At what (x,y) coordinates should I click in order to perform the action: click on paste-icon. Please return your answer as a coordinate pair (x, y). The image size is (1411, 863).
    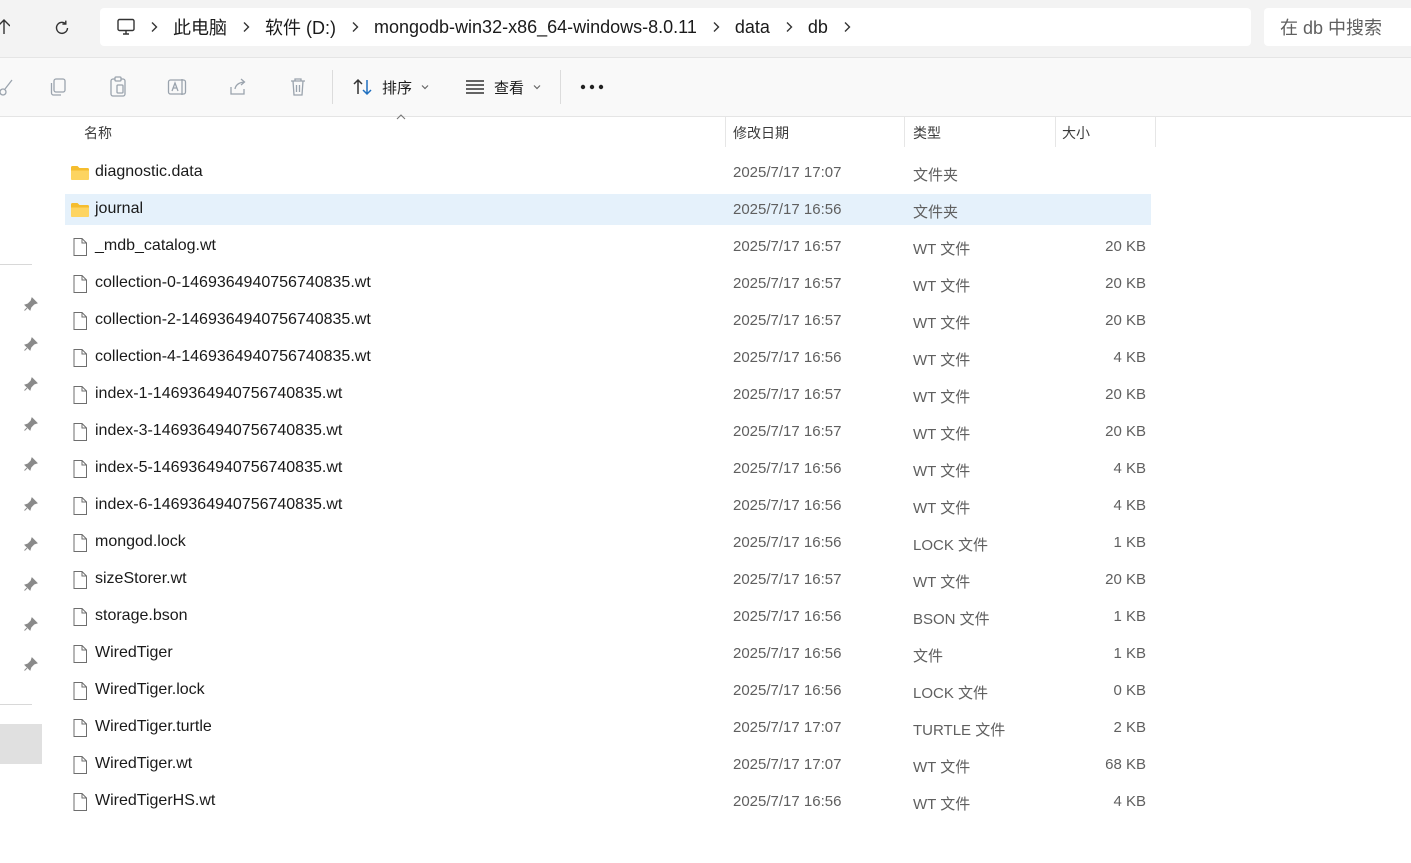
    Looking at the image, I should click on (118, 87).